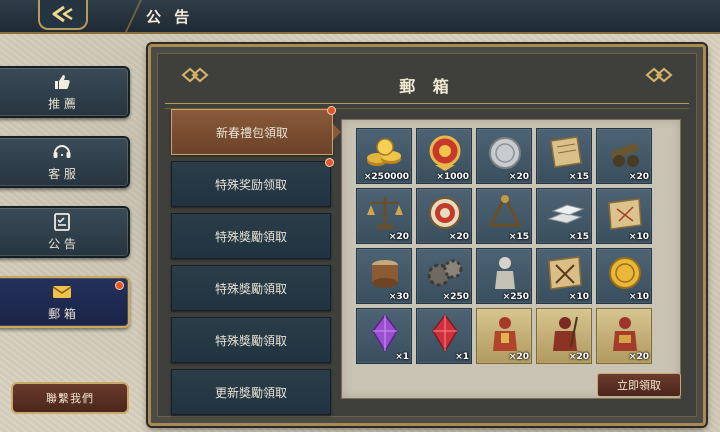 The height and width of the screenshot is (432, 720). What do you see at coordinates (62, 152) in the screenshot?
I see `headset-icon` at bounding box center [62, 152].